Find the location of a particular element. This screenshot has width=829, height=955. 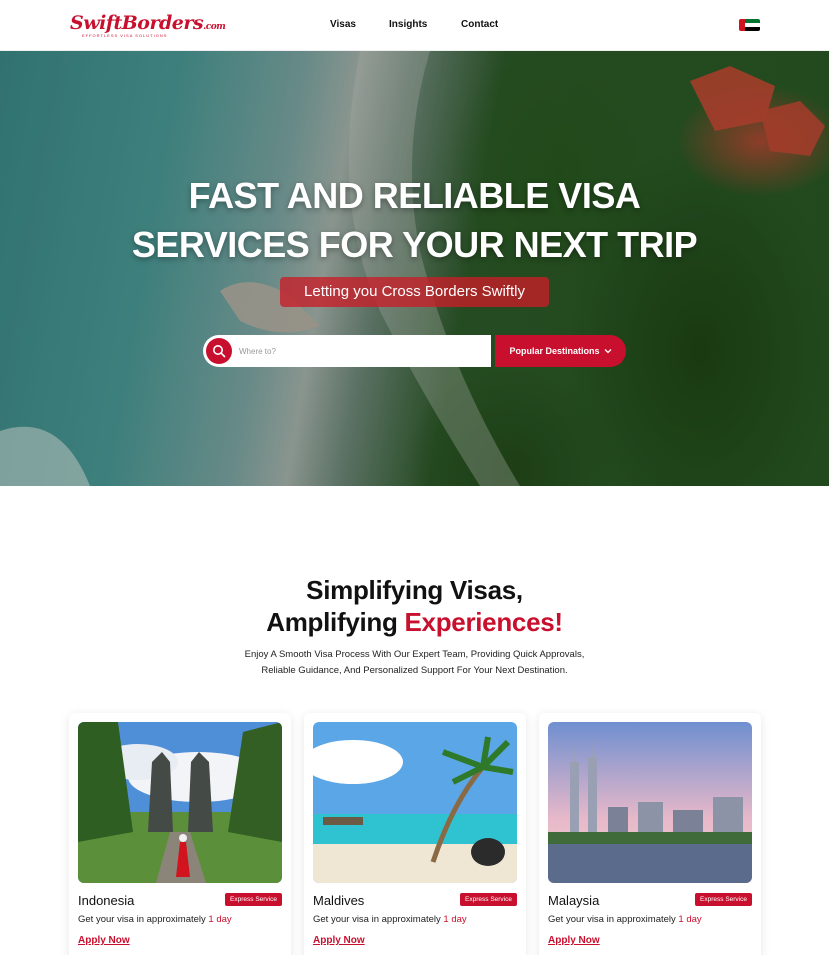

nav-link-visas: Visas is located at coordinates (343, 24).